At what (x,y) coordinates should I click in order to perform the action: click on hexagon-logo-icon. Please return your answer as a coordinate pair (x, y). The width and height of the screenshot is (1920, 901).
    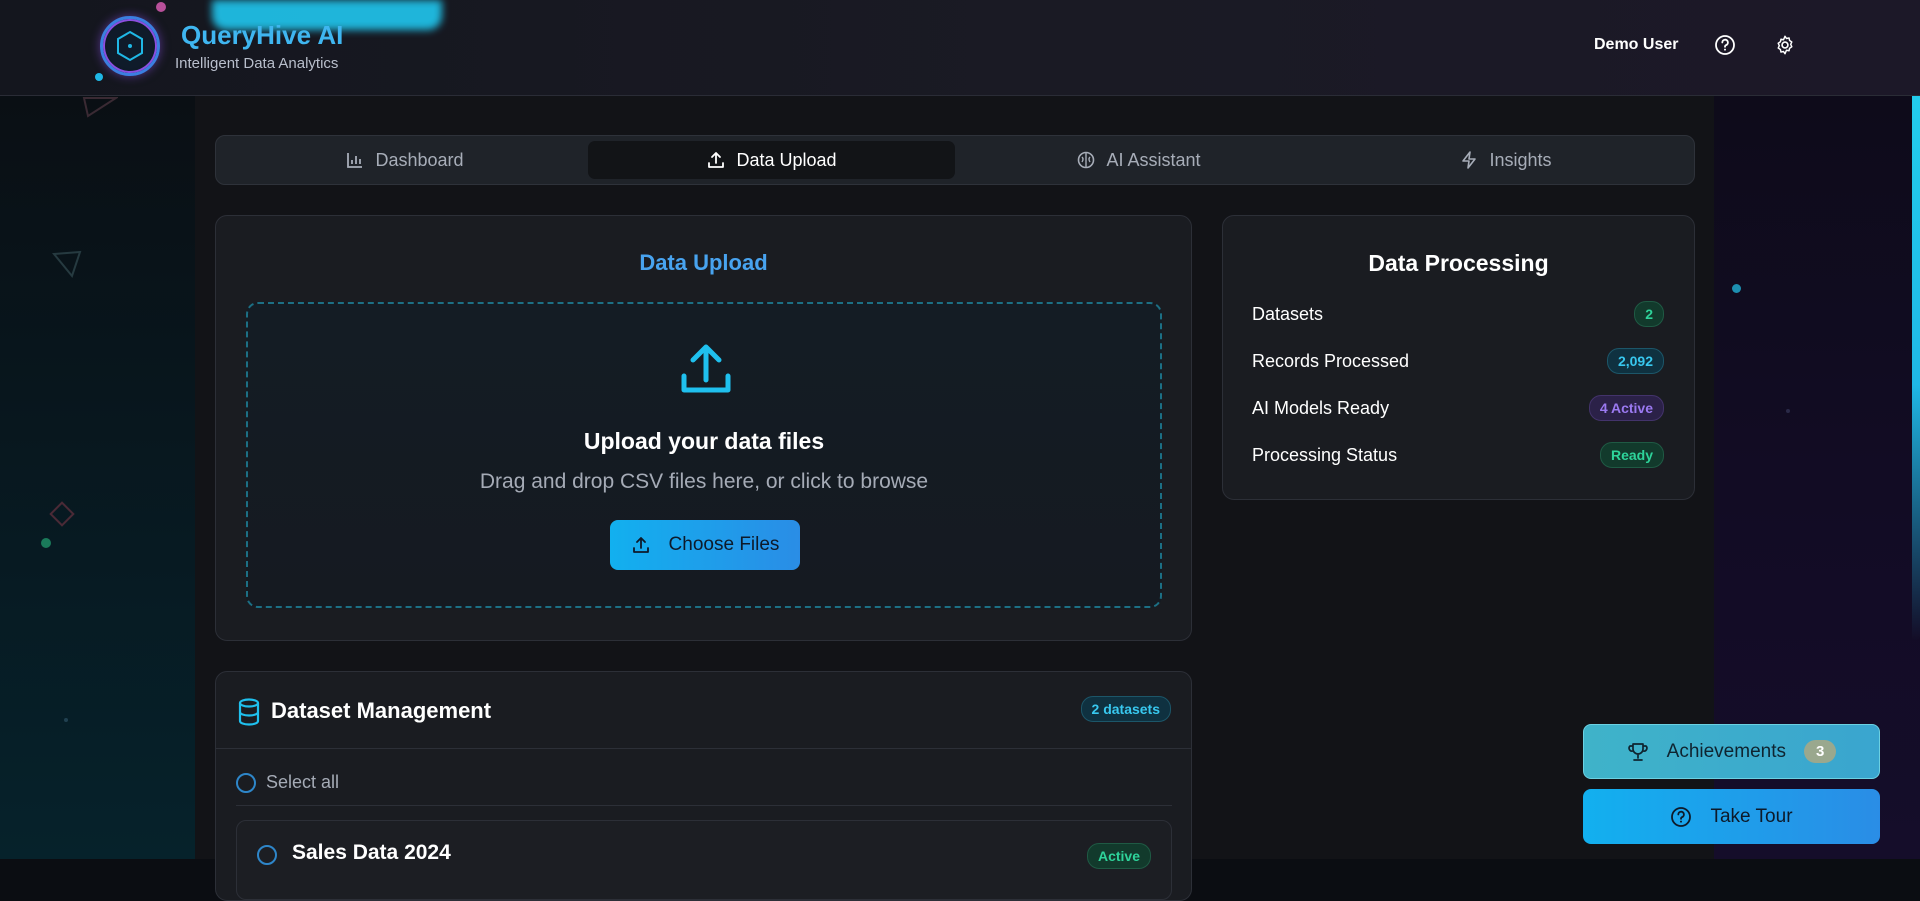
    Looking at the image, I should click on (130, 46).